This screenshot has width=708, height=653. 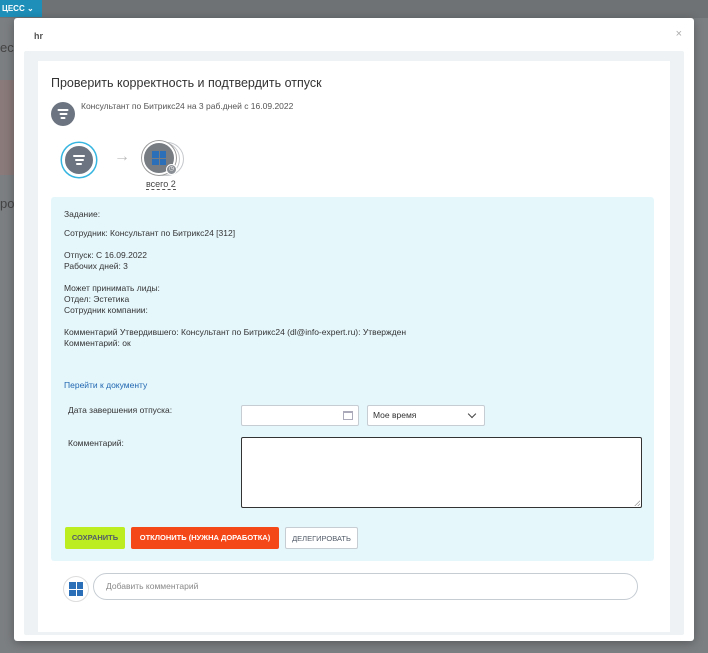 I want to click on workflow-step-icon, so click(x=79, y=160).